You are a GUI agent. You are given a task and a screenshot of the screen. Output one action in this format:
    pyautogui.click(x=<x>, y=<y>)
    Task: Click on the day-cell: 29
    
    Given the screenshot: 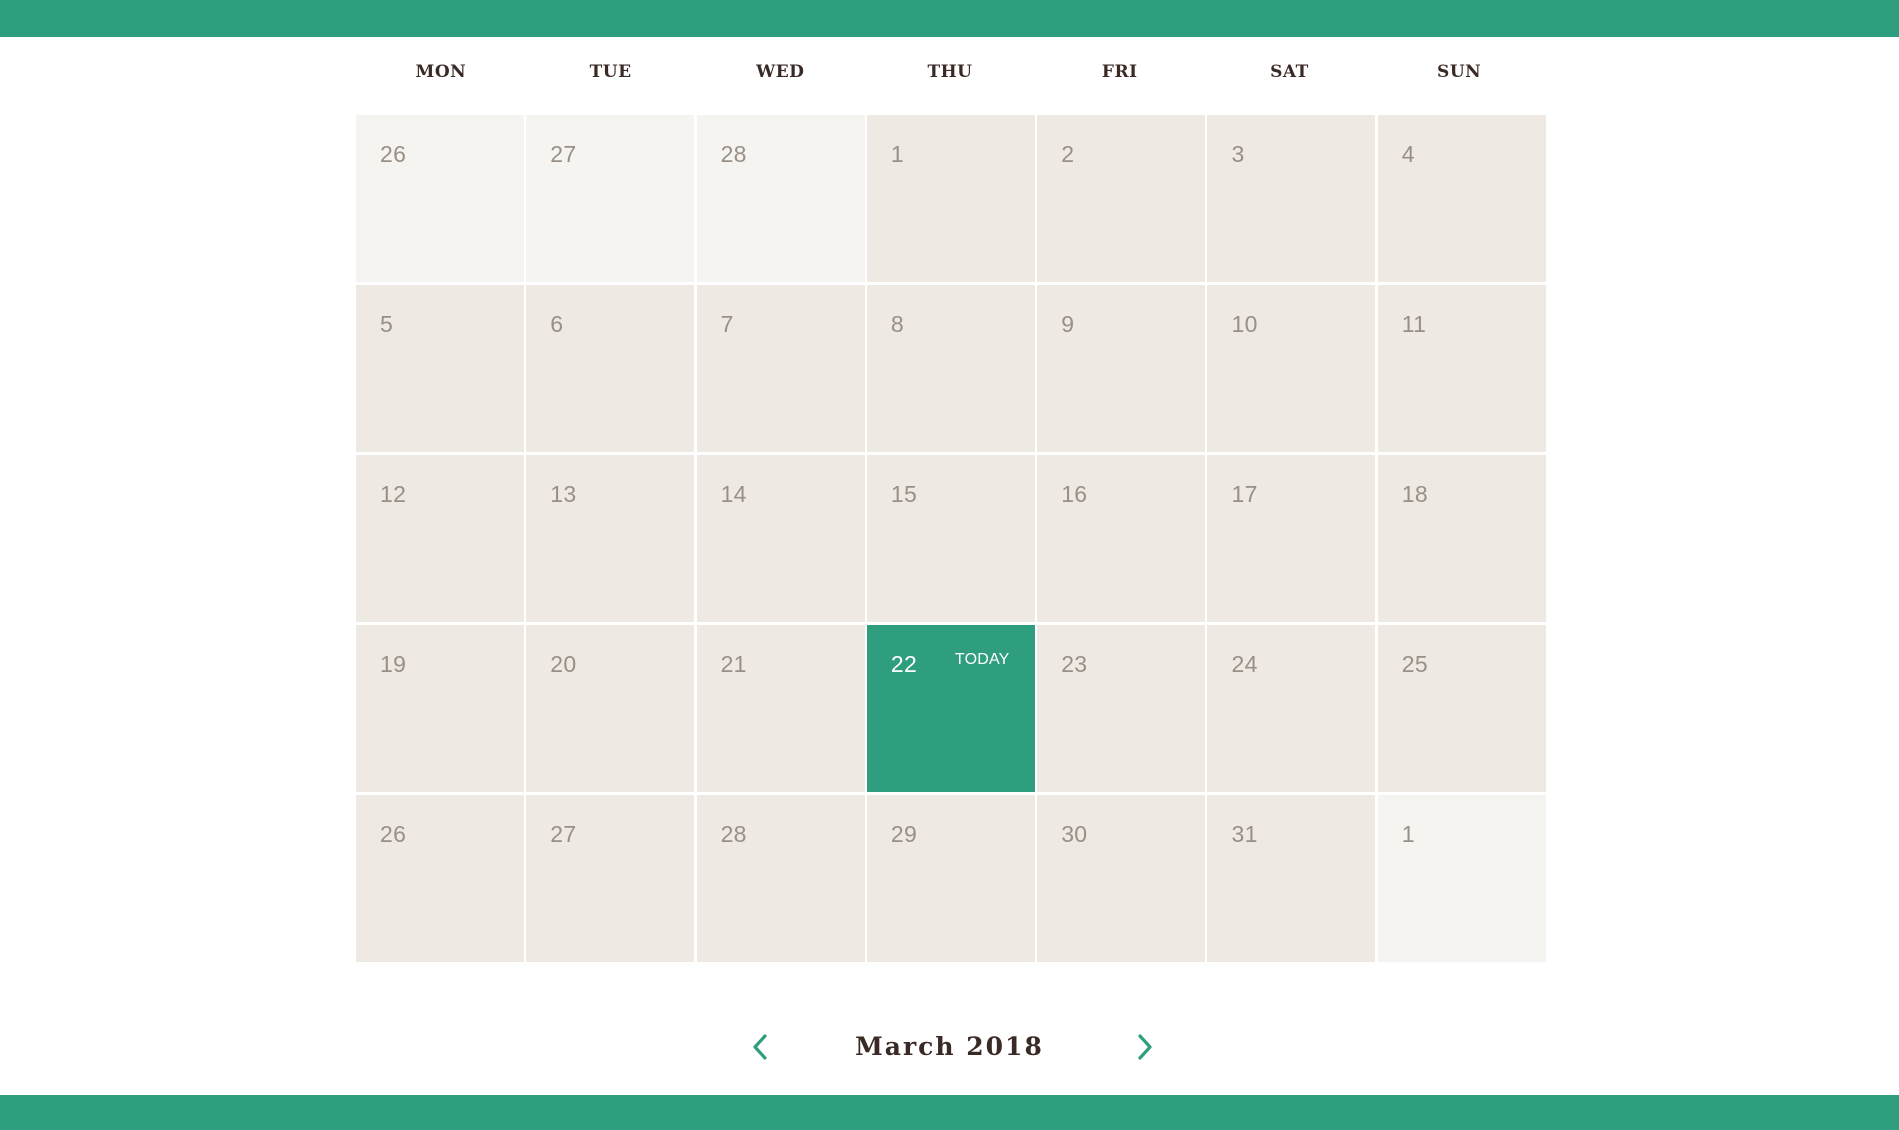 What is the action you would take?
    pyautogui.click(x=950, y=878)
    